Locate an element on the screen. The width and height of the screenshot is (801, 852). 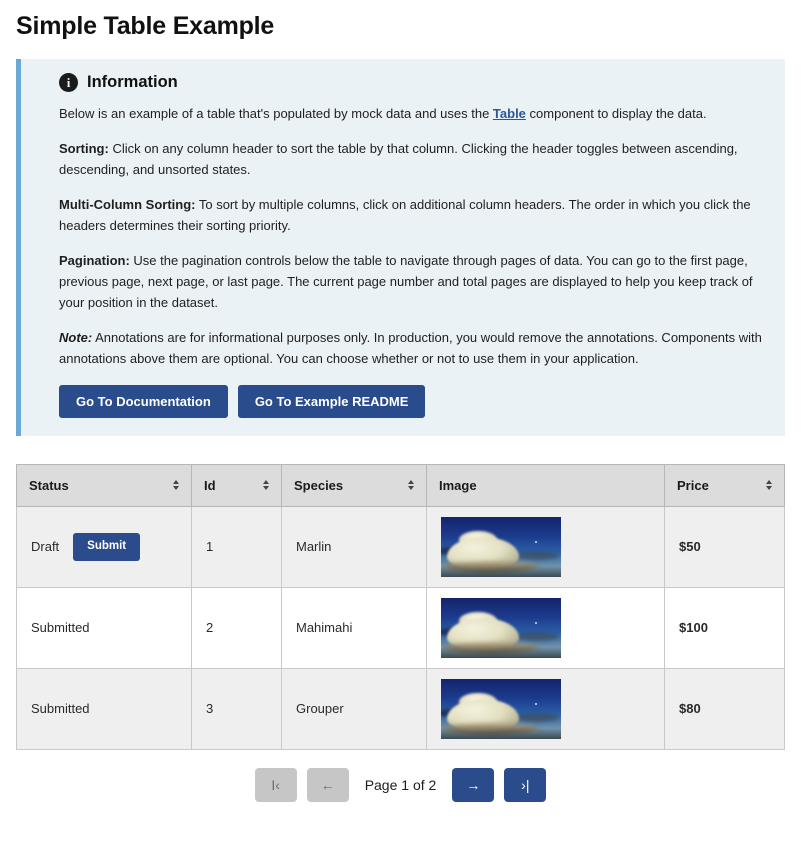
information-panel-title: Information is located at coordinates (132, 81).